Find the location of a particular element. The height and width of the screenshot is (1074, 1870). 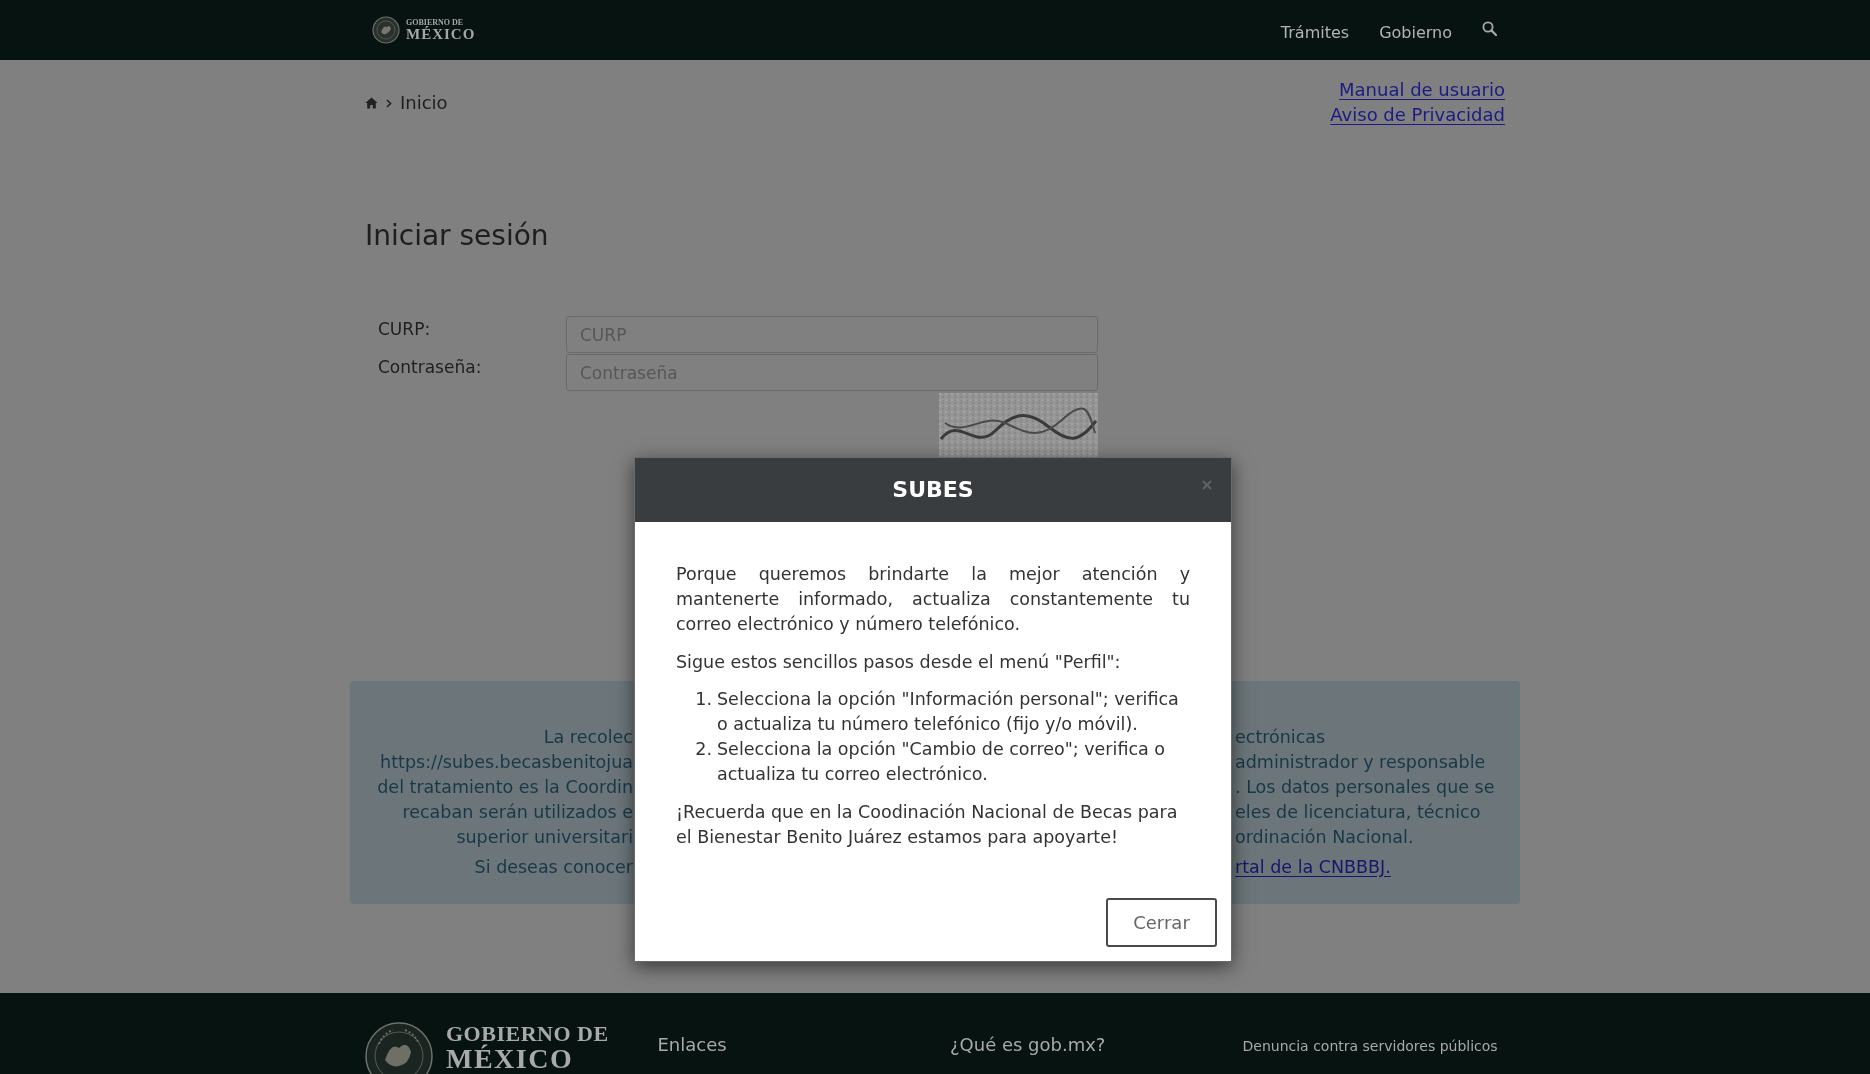

list-item-text: Selecciona la opción "Cambio de correo"; verifica o actualiza tu correo electrónico. is located at coordinates (942, 762).